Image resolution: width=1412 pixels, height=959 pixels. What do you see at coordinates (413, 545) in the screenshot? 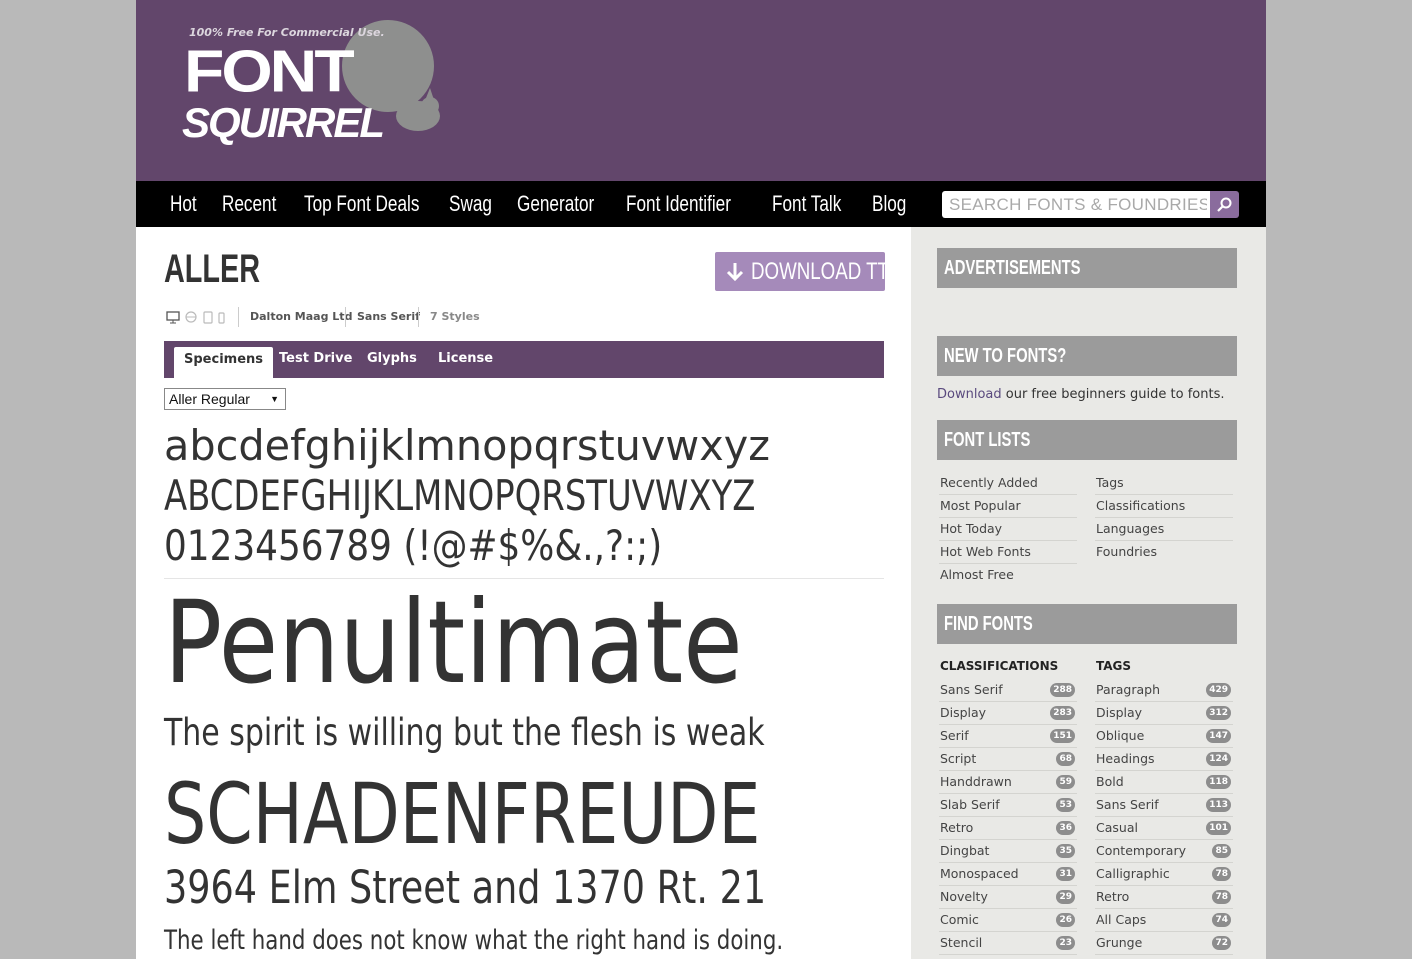
I see `specimen-numbers: 0123456789 (!@#$%&.,?:;)` at bounding box center [413, 545].